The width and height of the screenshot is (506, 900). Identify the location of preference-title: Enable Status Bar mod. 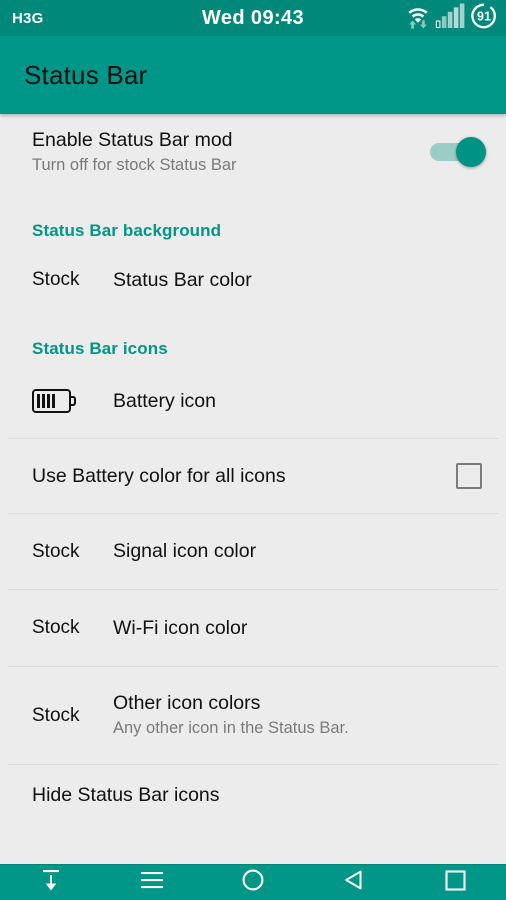
(132, 139).